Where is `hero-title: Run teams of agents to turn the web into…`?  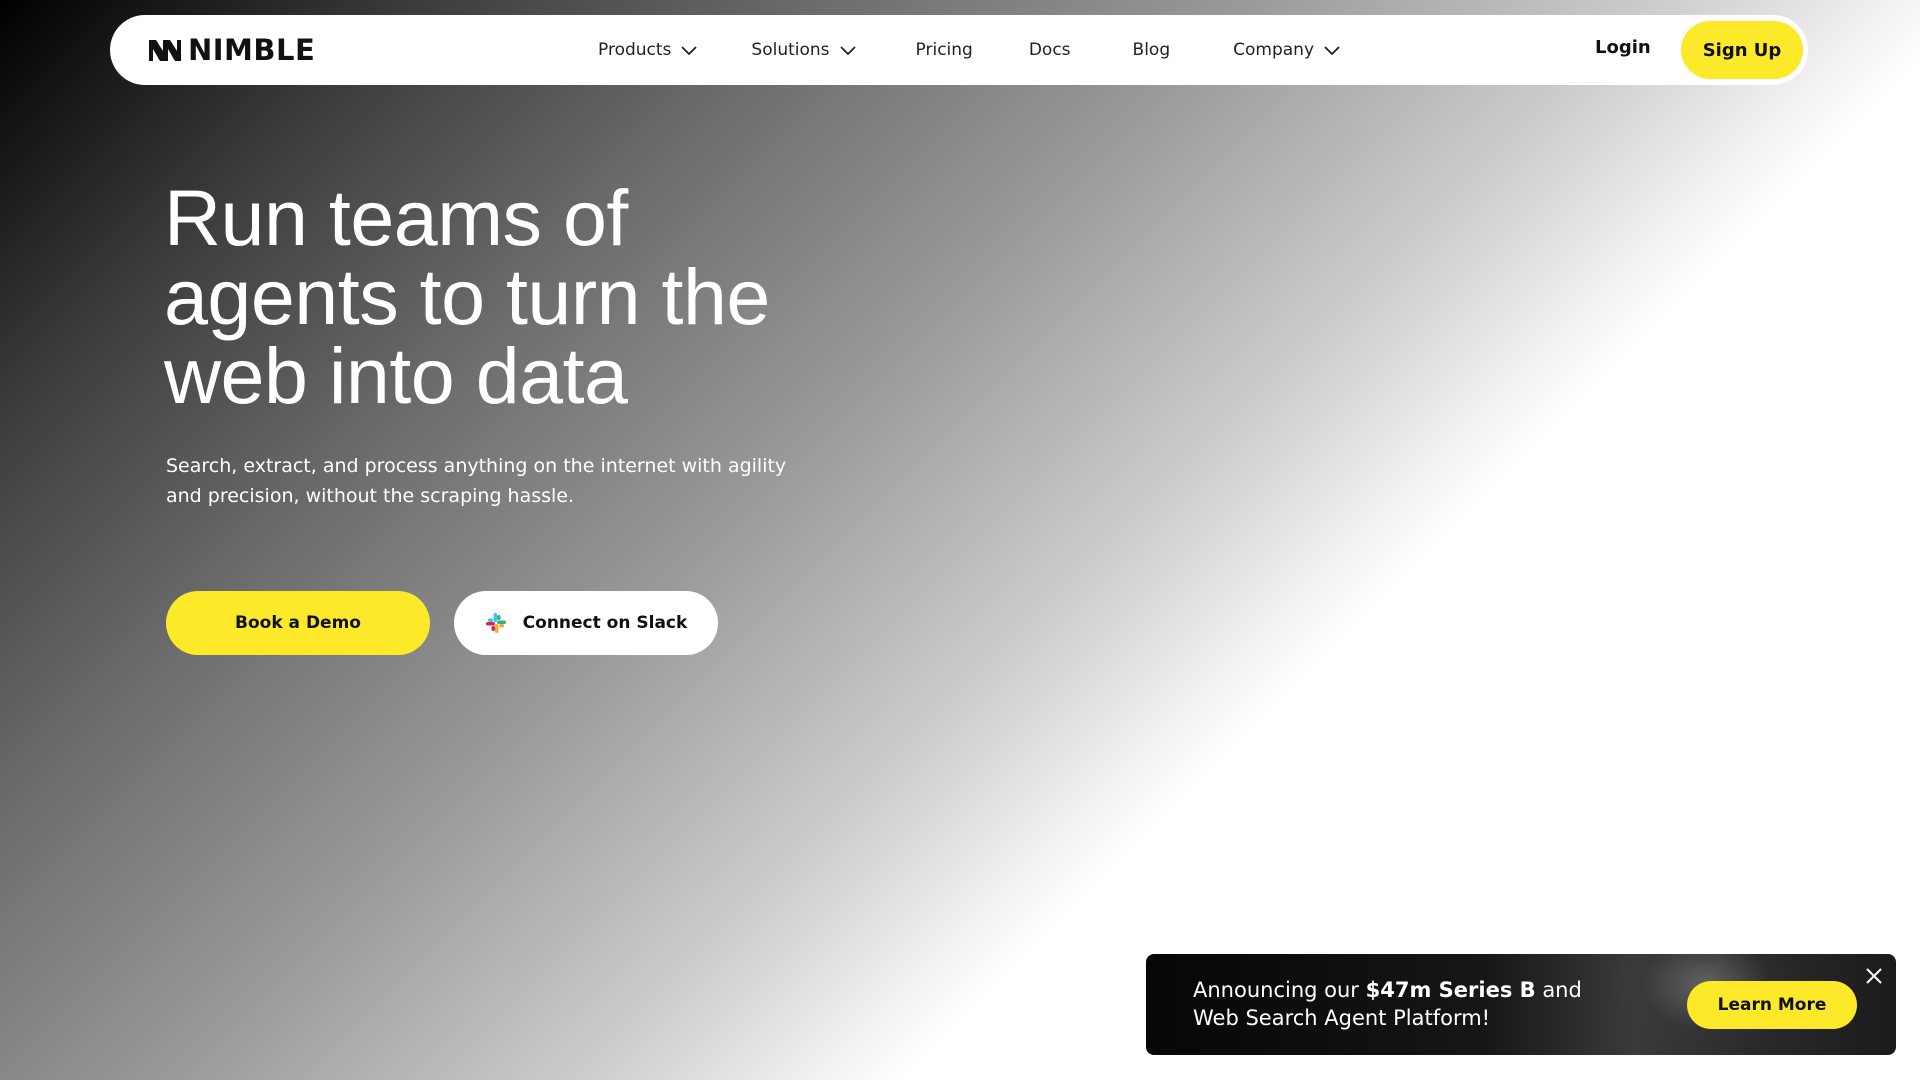 hero-title: Run teams of agents to turn the web into… is located at coordinates (524, 296).